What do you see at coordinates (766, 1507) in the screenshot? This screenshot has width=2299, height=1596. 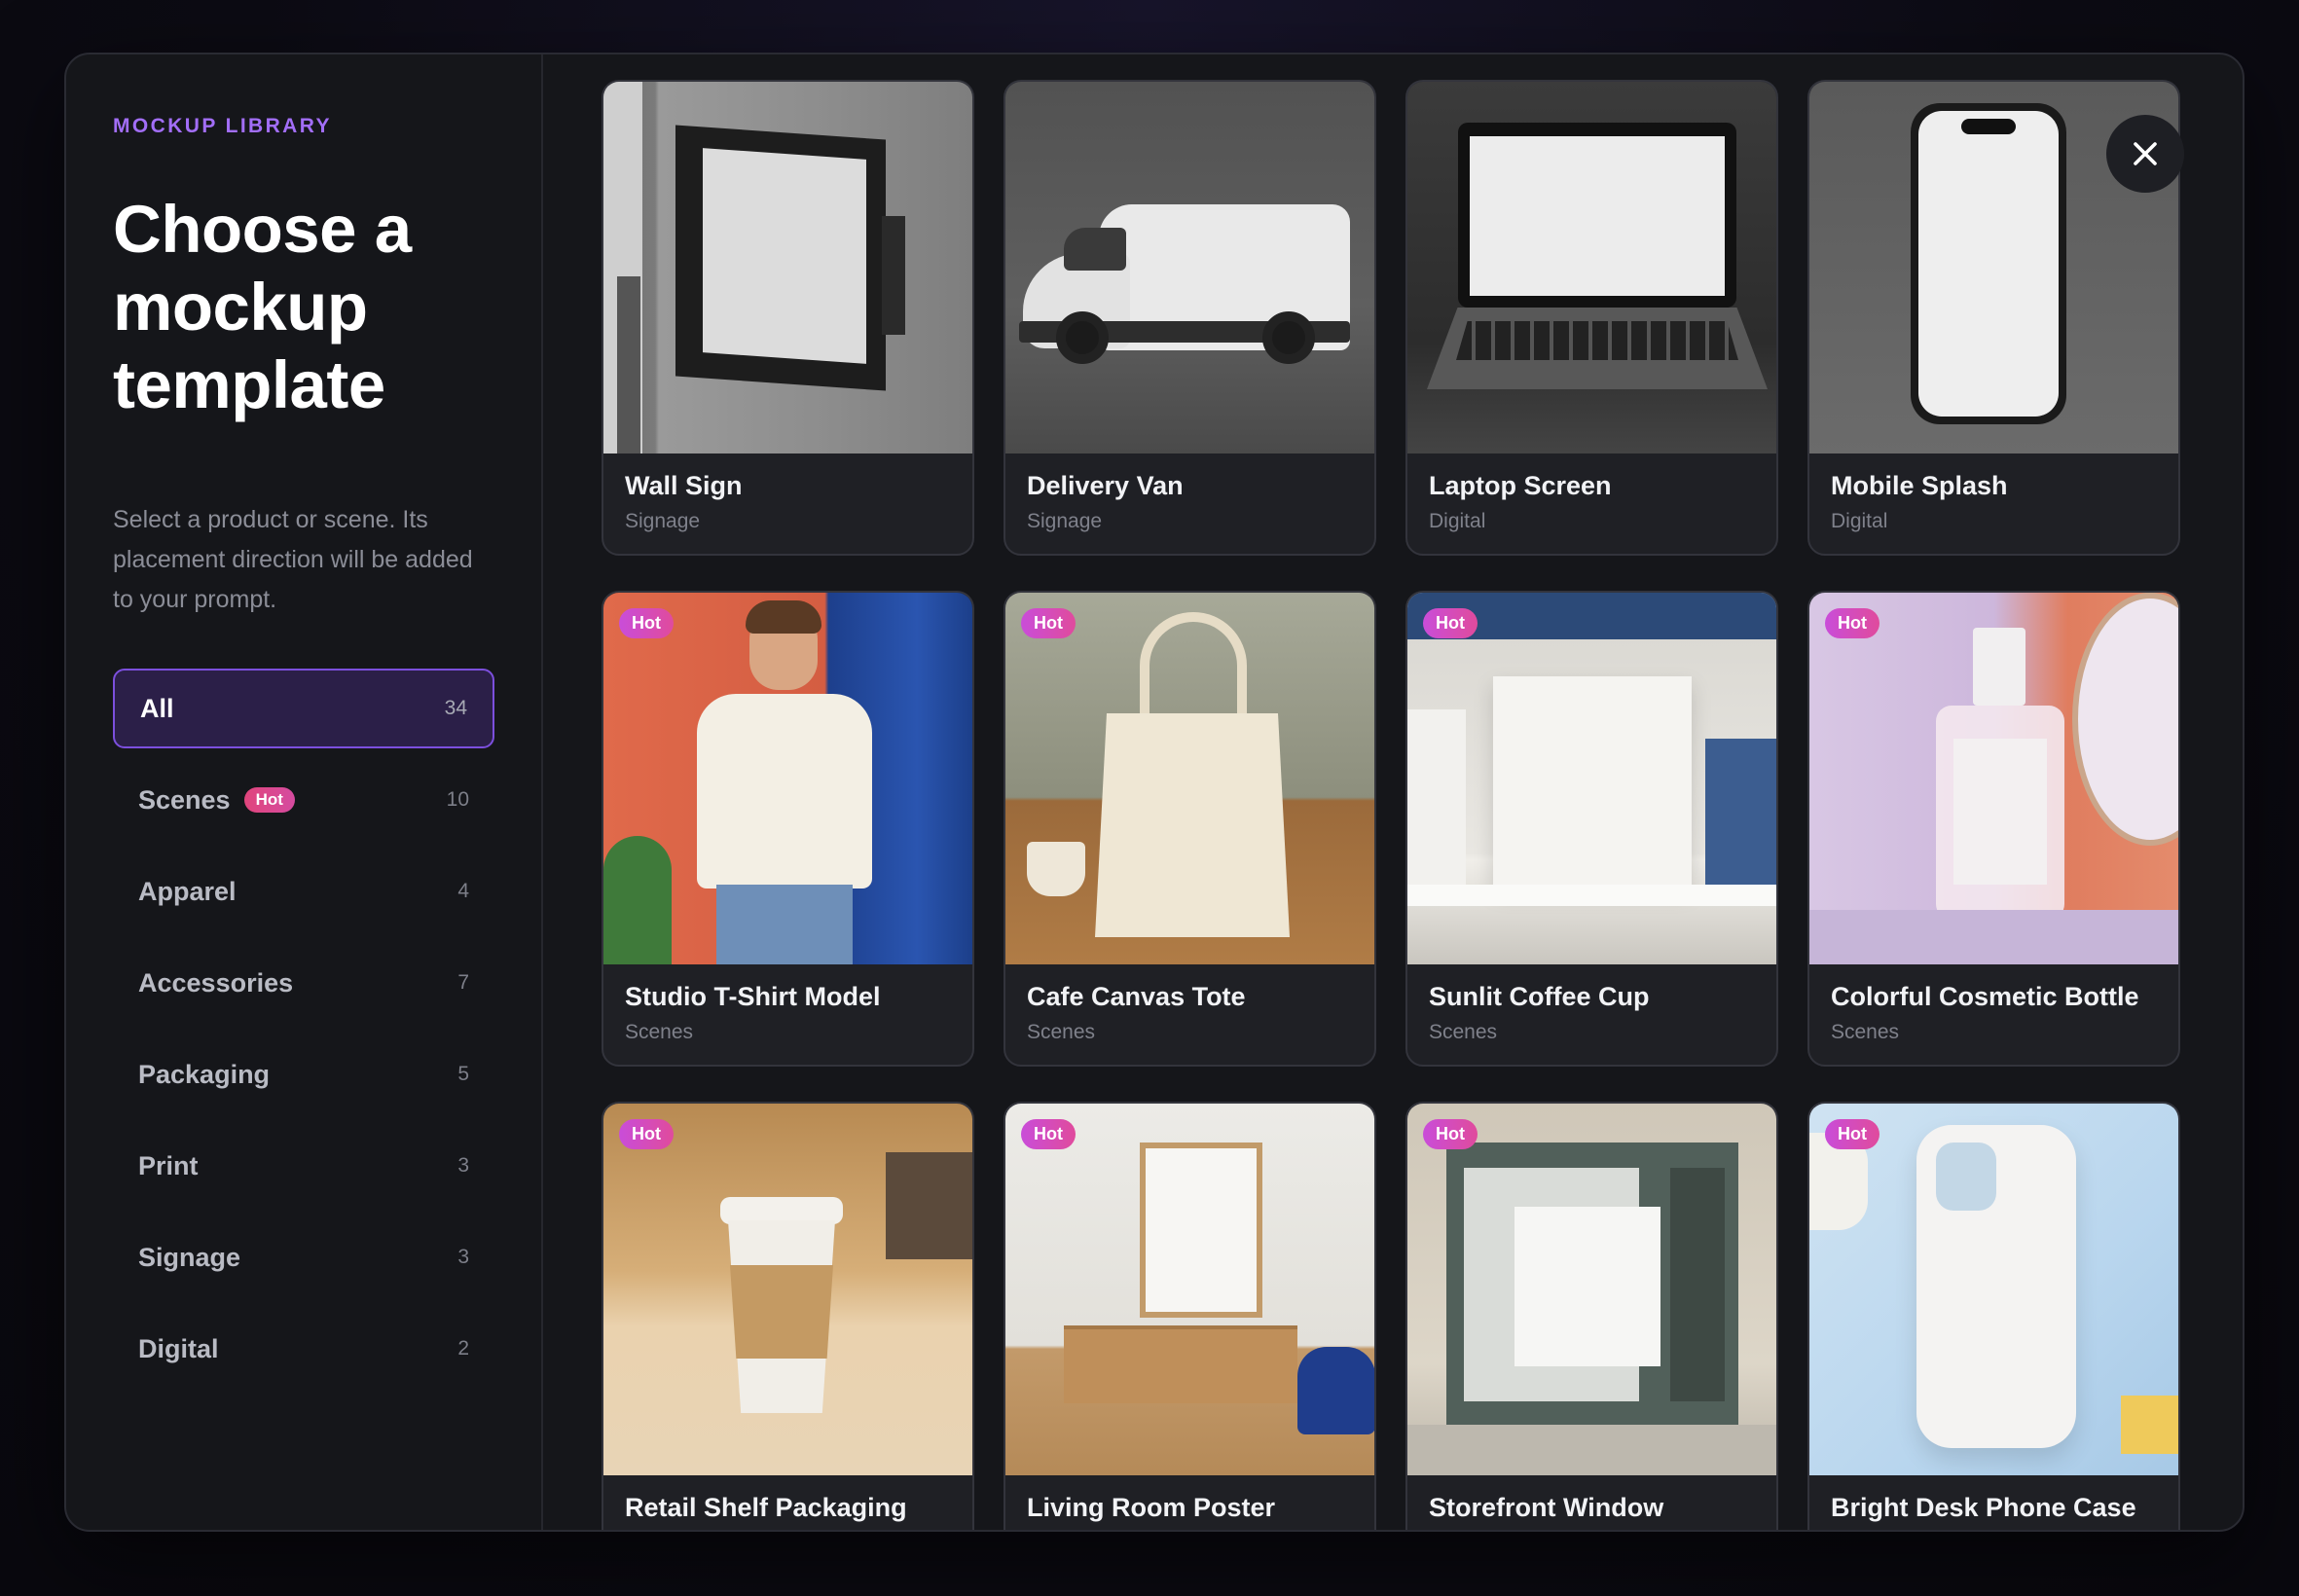 I see `card-title: Retail Shelf Packaging` at bounding box center [766, 1507].